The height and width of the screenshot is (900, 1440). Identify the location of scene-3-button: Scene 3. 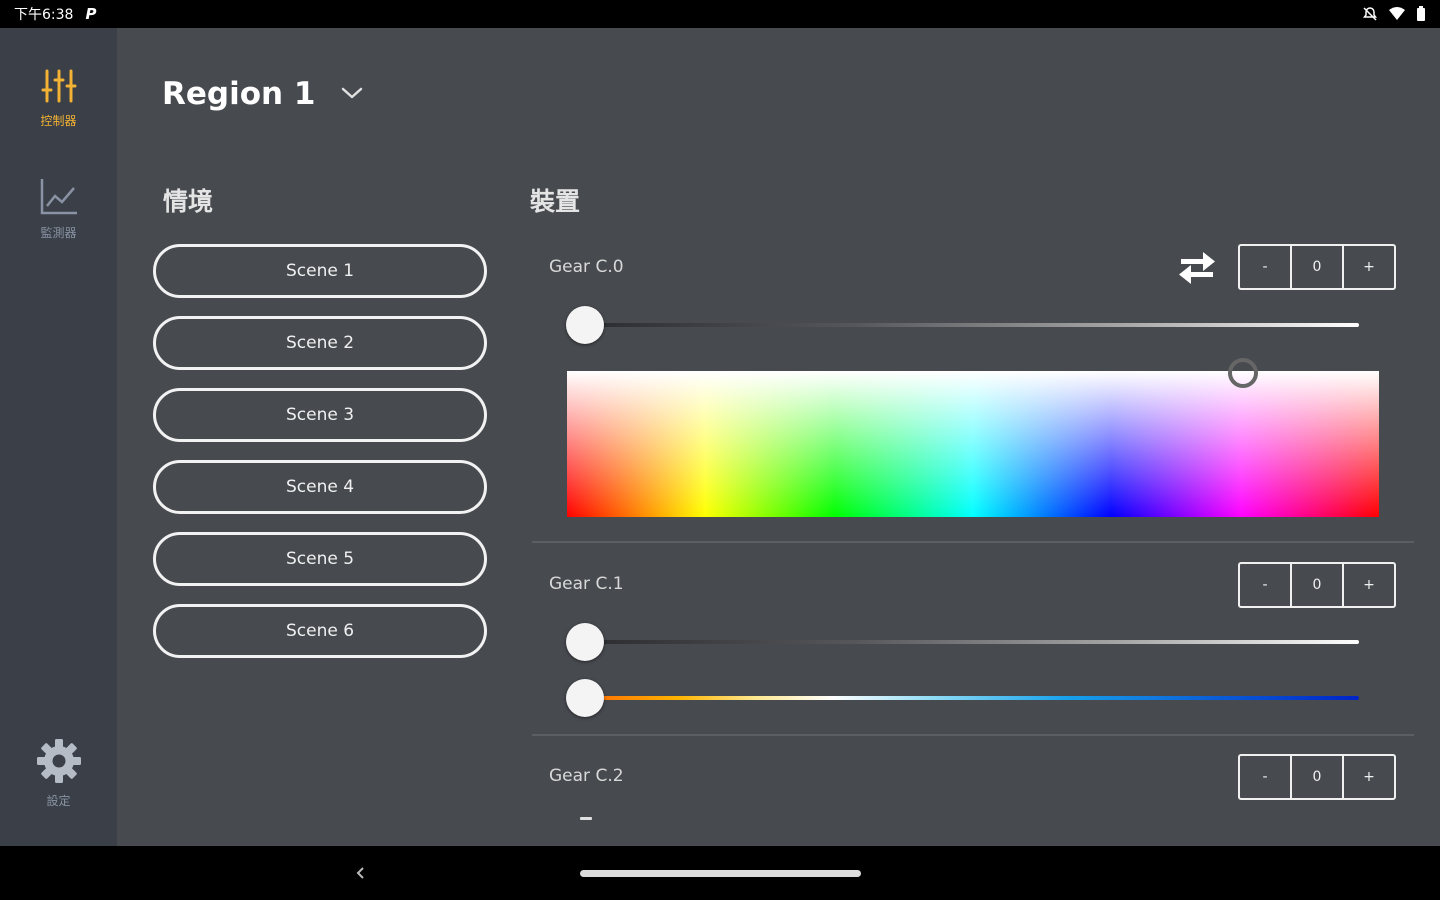
(320, 415).